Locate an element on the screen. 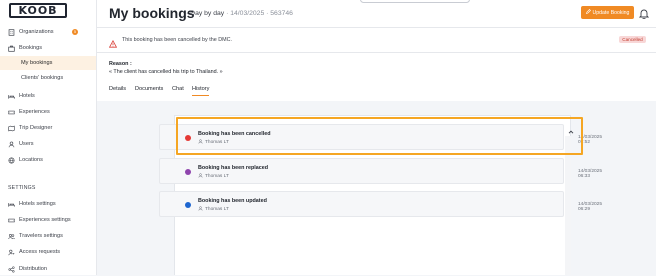 This screenshot has height=276, width=656. sidebar-item-clients-bookings: Clients' bookings is located at coordinates (48, 78).